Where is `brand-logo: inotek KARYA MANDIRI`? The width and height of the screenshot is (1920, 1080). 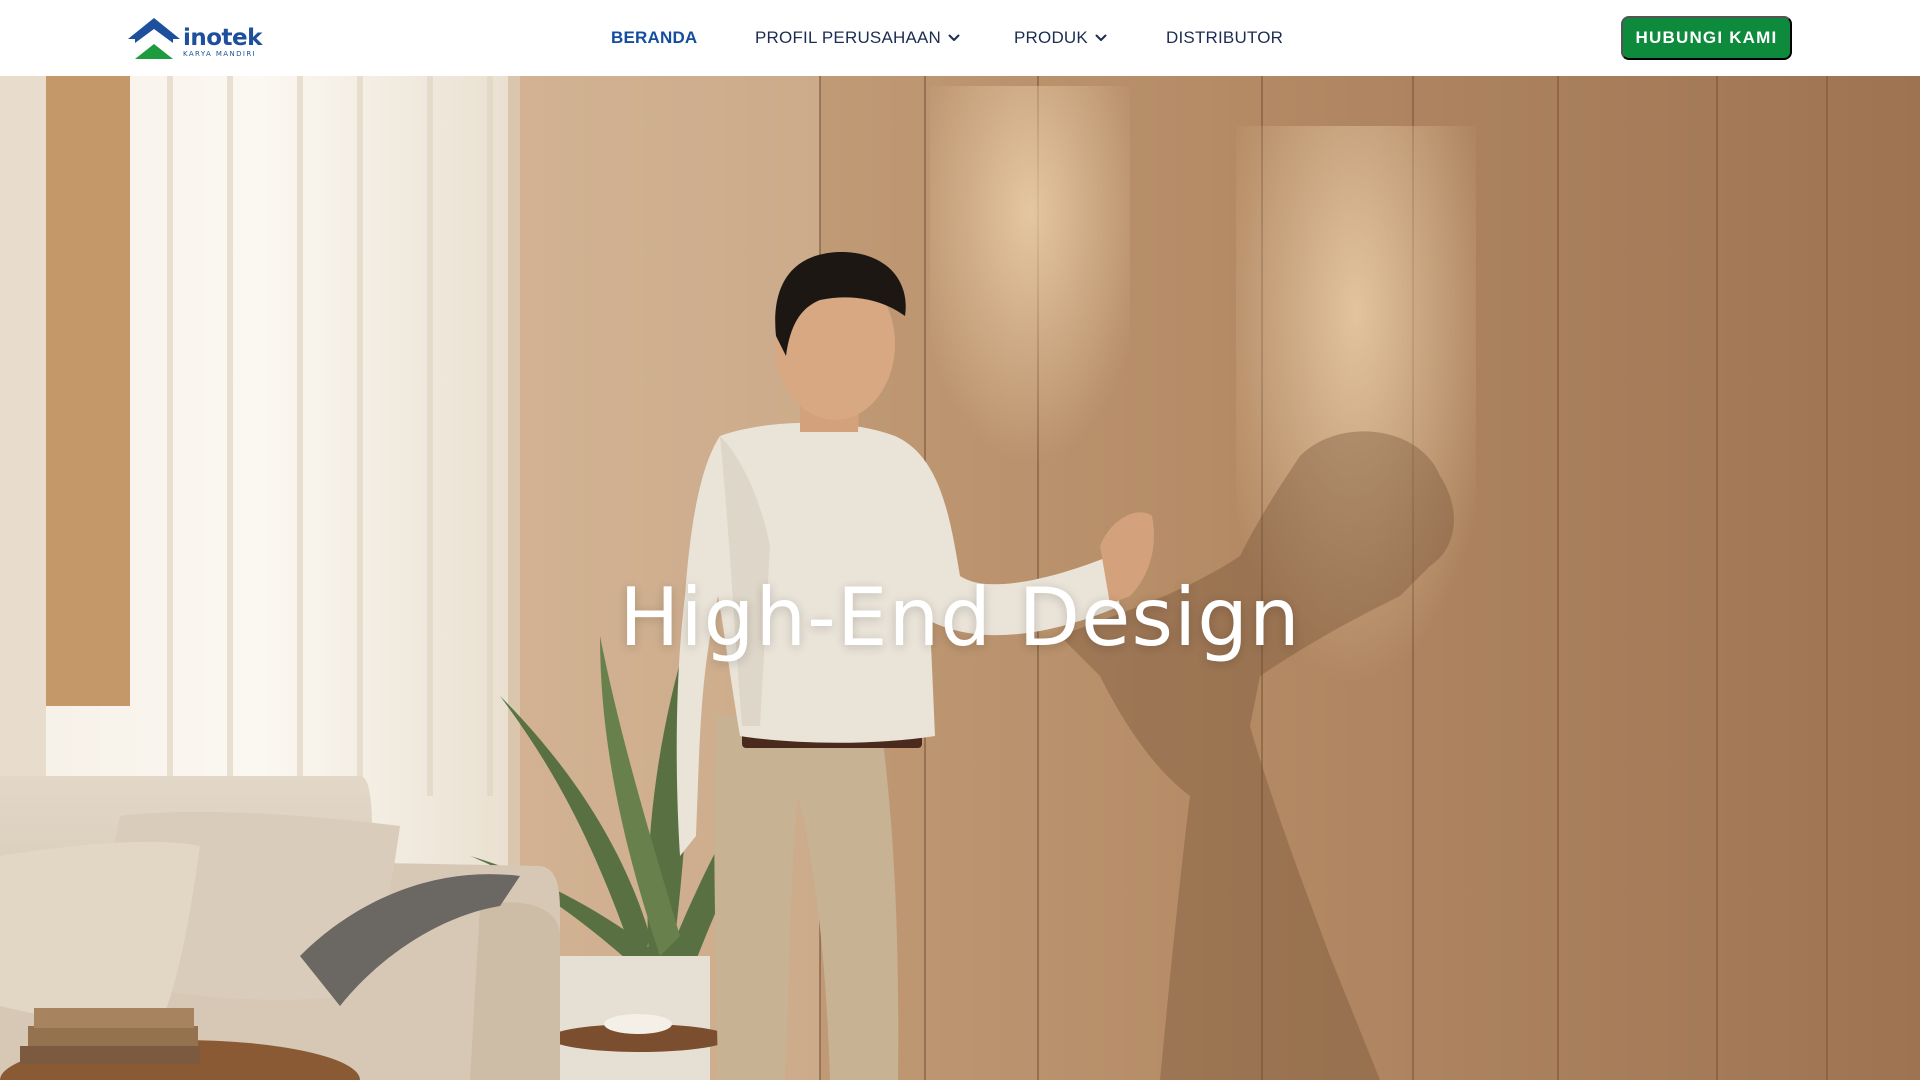
brand-logo: inotek KARYA MANDIRI is located at coordinates (197, 39).